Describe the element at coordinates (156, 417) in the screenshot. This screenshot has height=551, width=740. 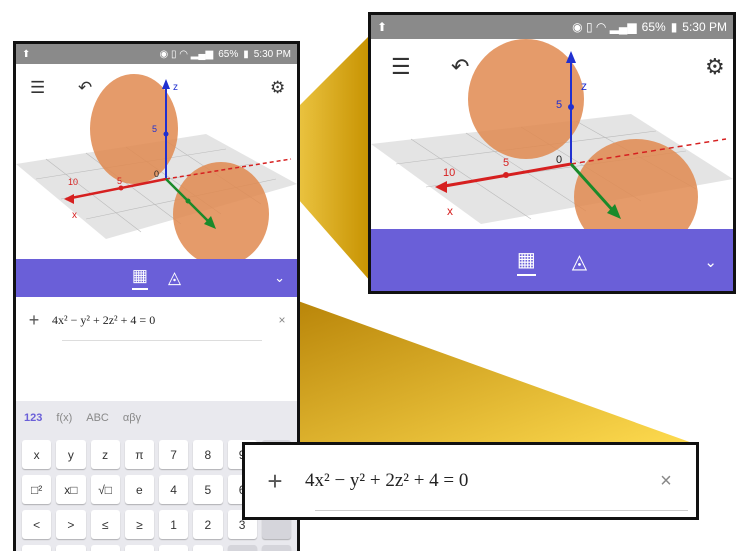
I see `keyboard-tabs: 123 f(x) ABC αβγ` at that location.